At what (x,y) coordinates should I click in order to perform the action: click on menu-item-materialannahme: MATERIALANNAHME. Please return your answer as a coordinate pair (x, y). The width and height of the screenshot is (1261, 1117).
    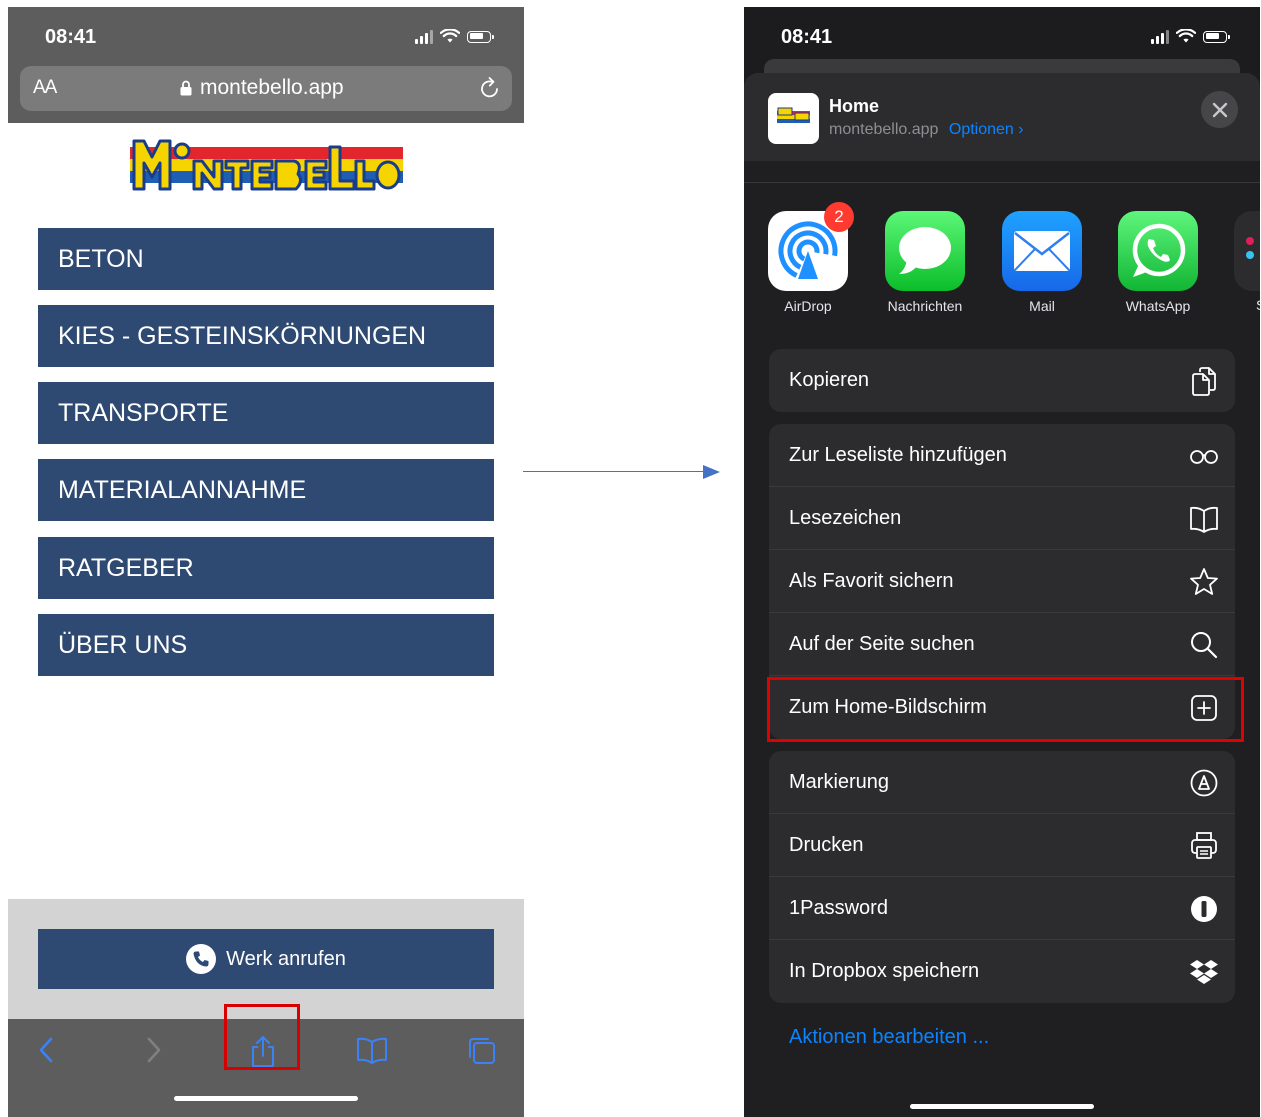
    Looking at the image, I should click on (266, 490).